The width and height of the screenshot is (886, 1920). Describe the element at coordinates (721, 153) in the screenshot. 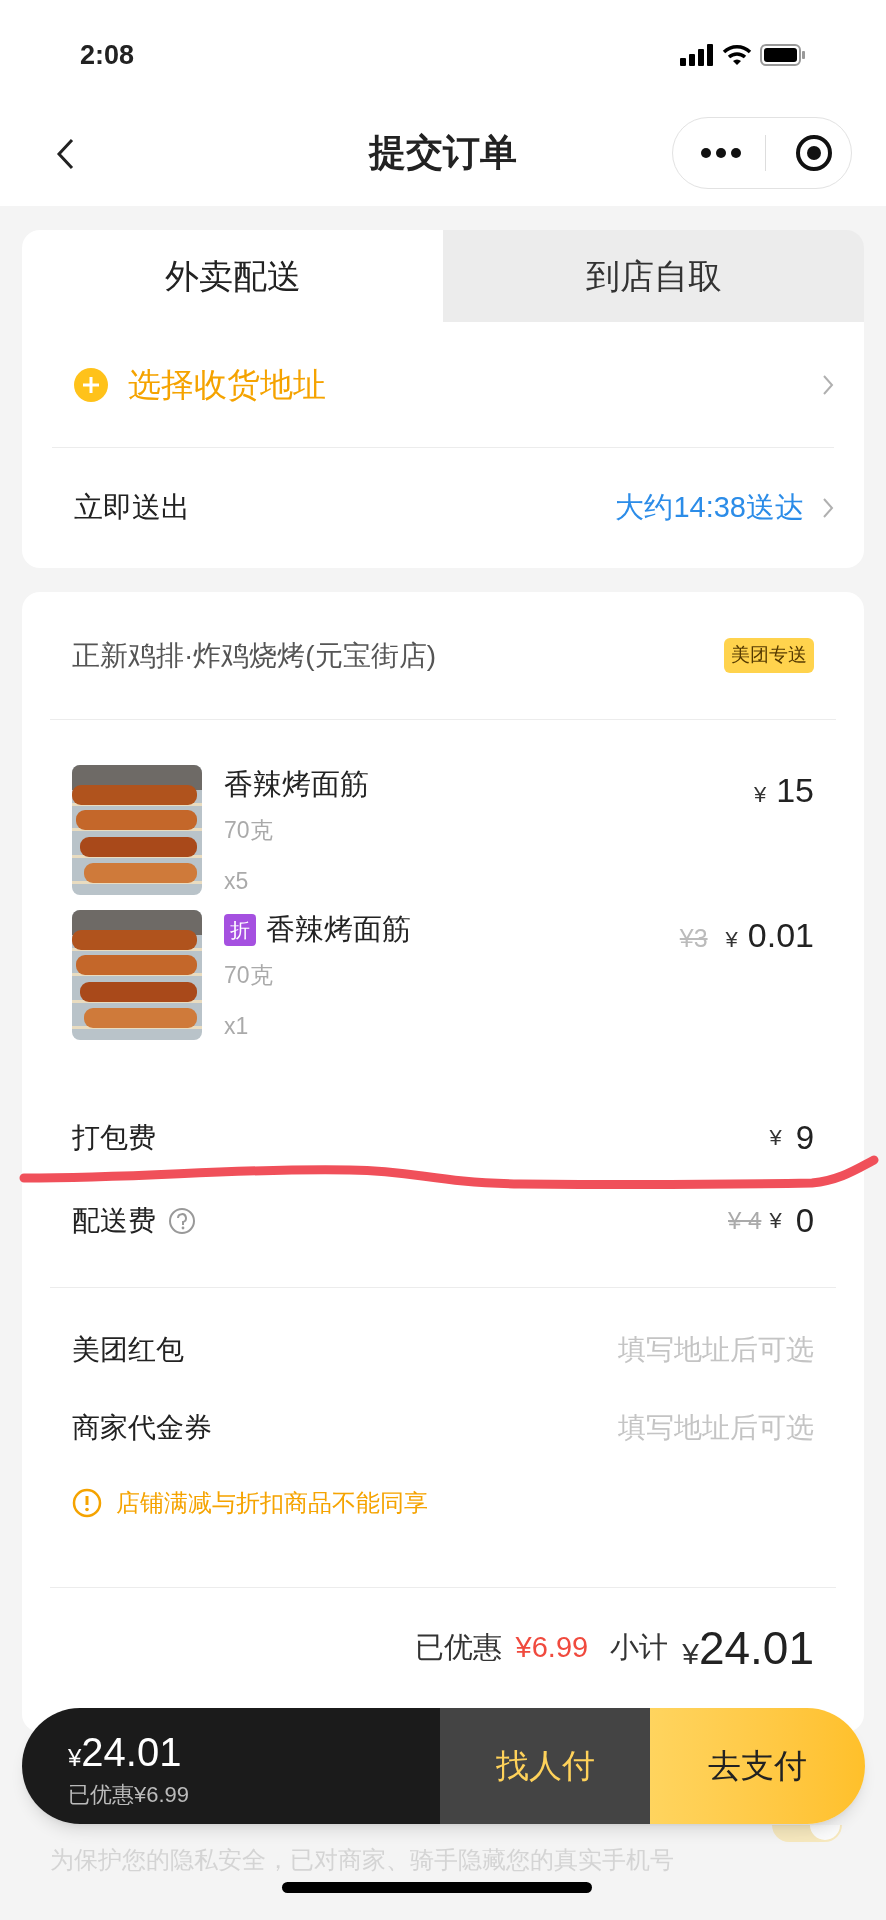

I see `more-icon` at that location.